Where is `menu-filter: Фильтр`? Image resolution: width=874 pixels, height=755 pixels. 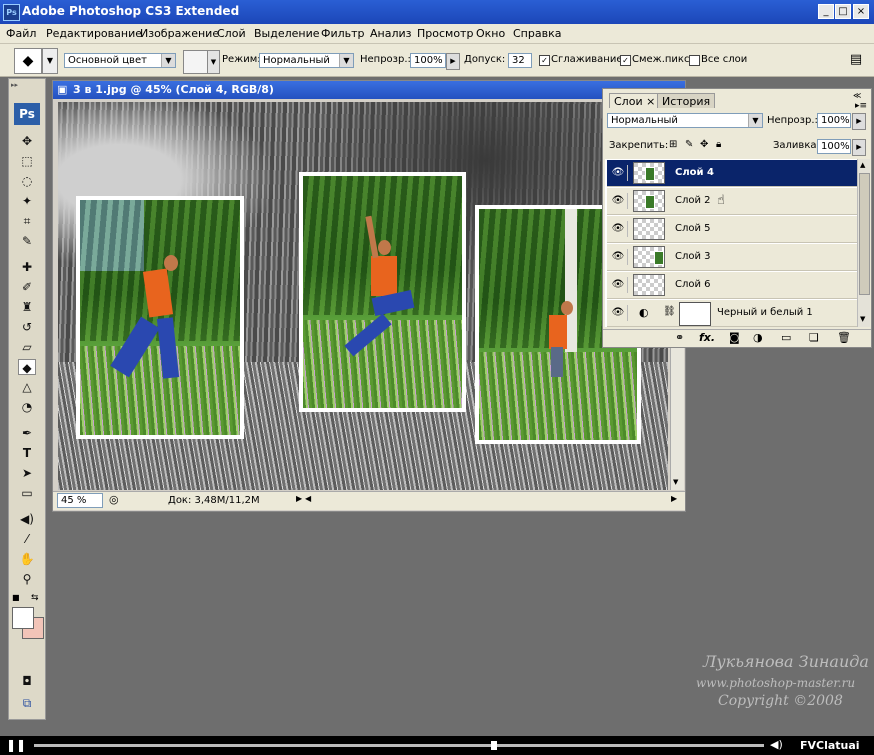
menu-filter: Фильтр is located at coordinates (343, 33).